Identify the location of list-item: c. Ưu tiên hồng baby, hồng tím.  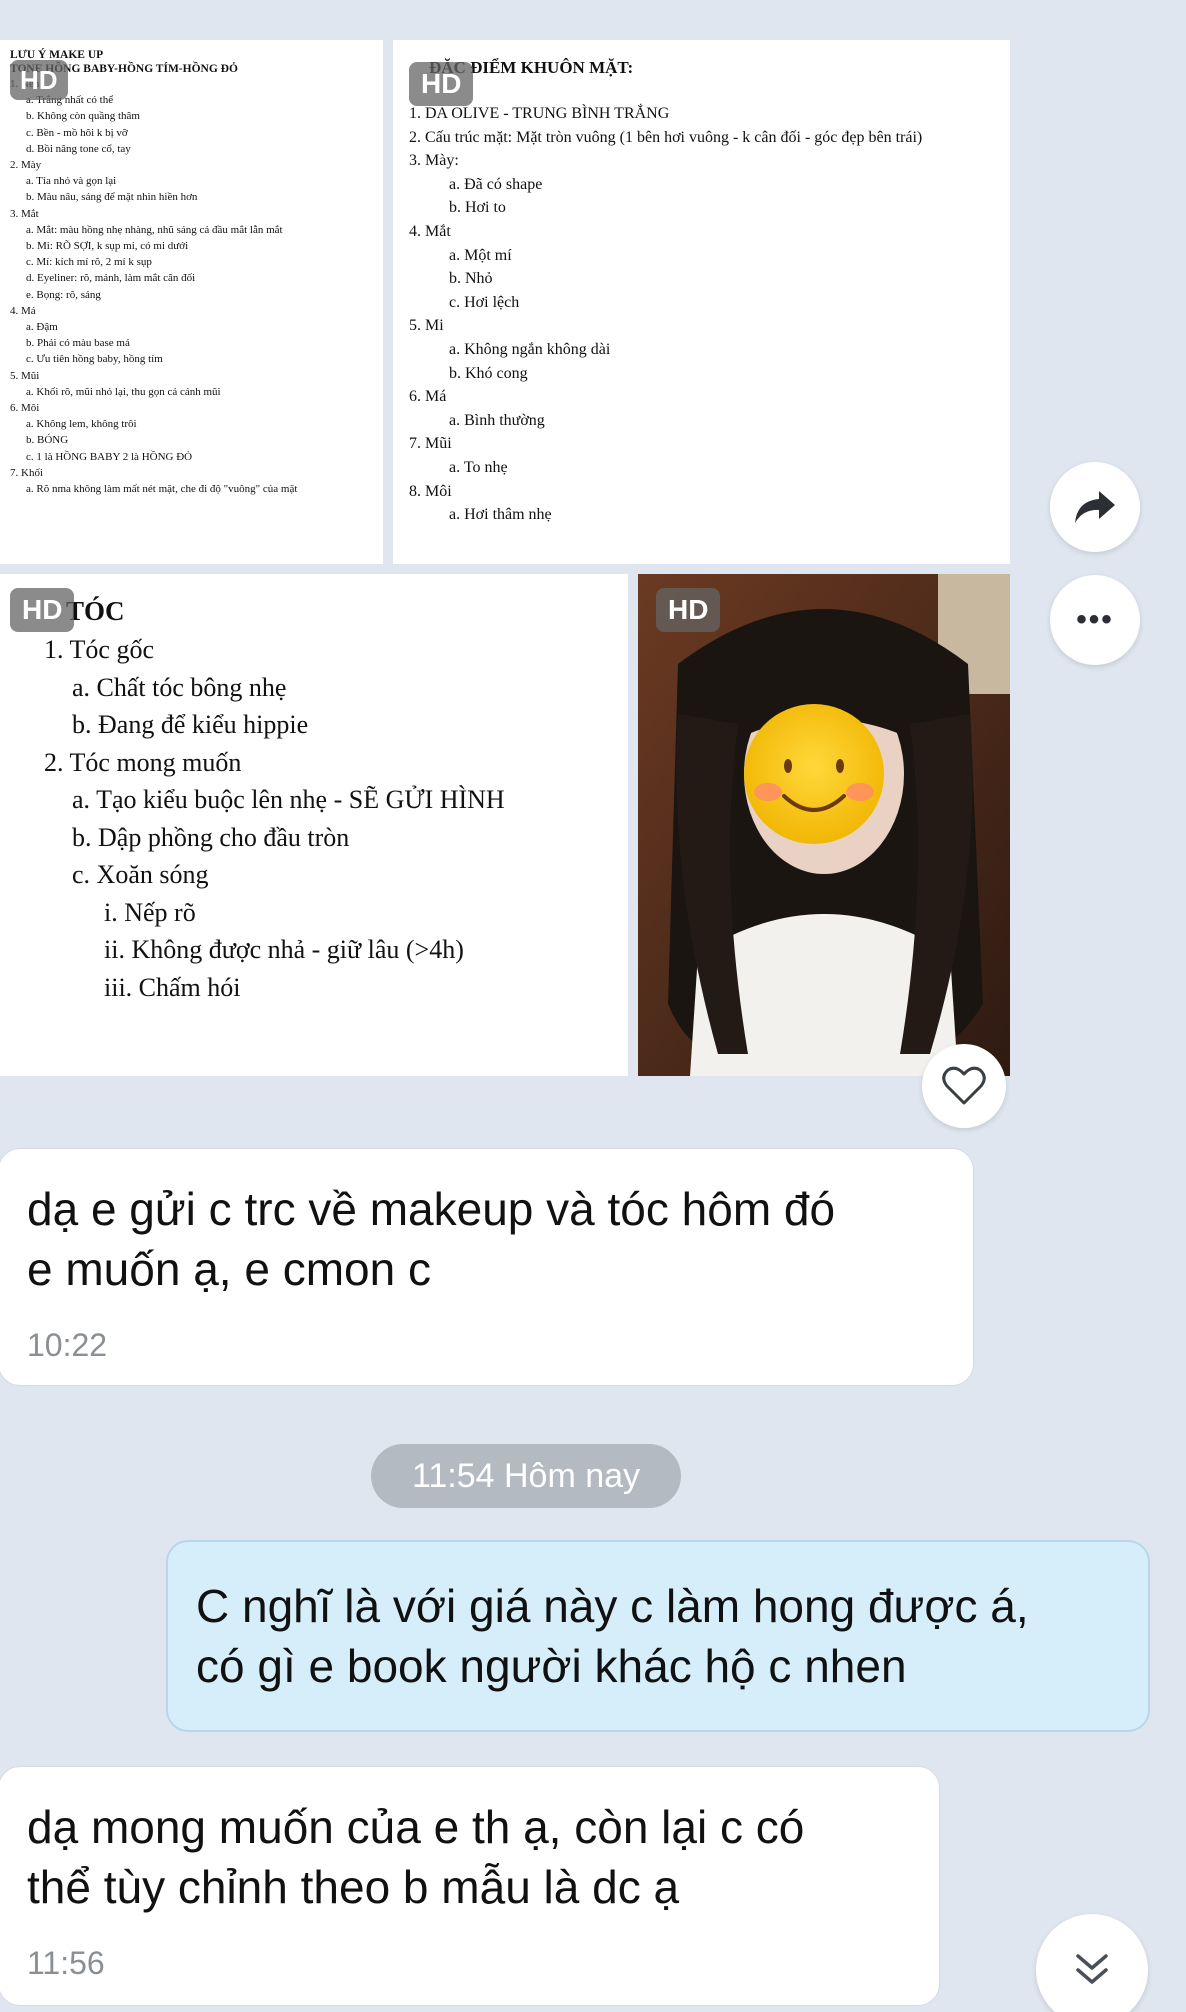
(94, 359).